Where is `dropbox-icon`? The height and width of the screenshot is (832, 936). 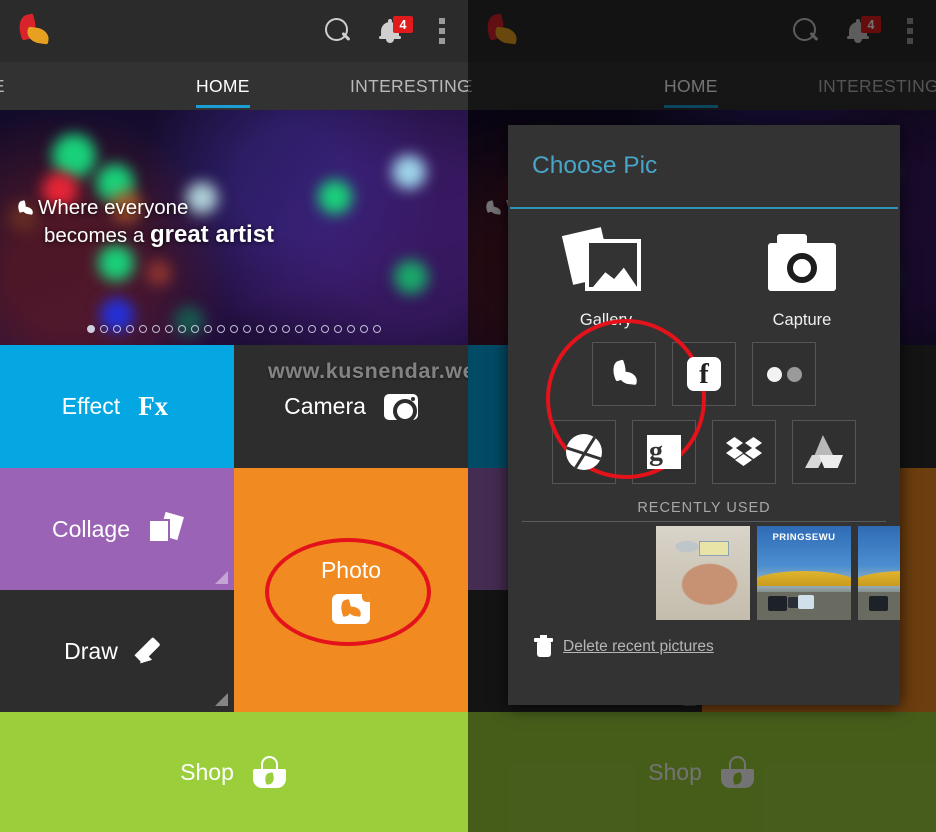 dropbox-icon is located at coordinates (744, 452).